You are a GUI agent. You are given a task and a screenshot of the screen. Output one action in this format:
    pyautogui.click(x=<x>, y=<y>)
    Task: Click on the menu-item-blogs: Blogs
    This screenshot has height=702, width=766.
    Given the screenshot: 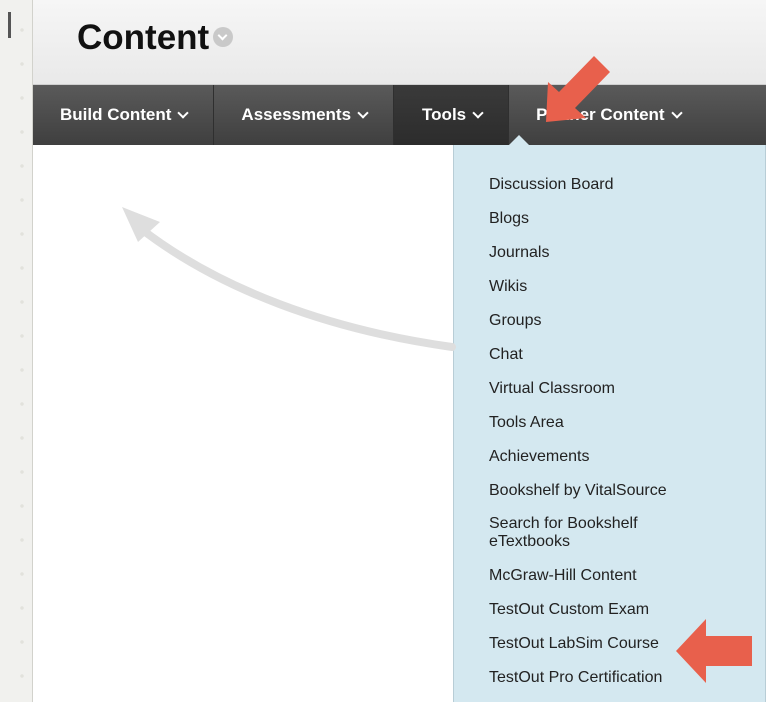 What is the action you would take?
    pyautogui.click(x=609, y=218)
    